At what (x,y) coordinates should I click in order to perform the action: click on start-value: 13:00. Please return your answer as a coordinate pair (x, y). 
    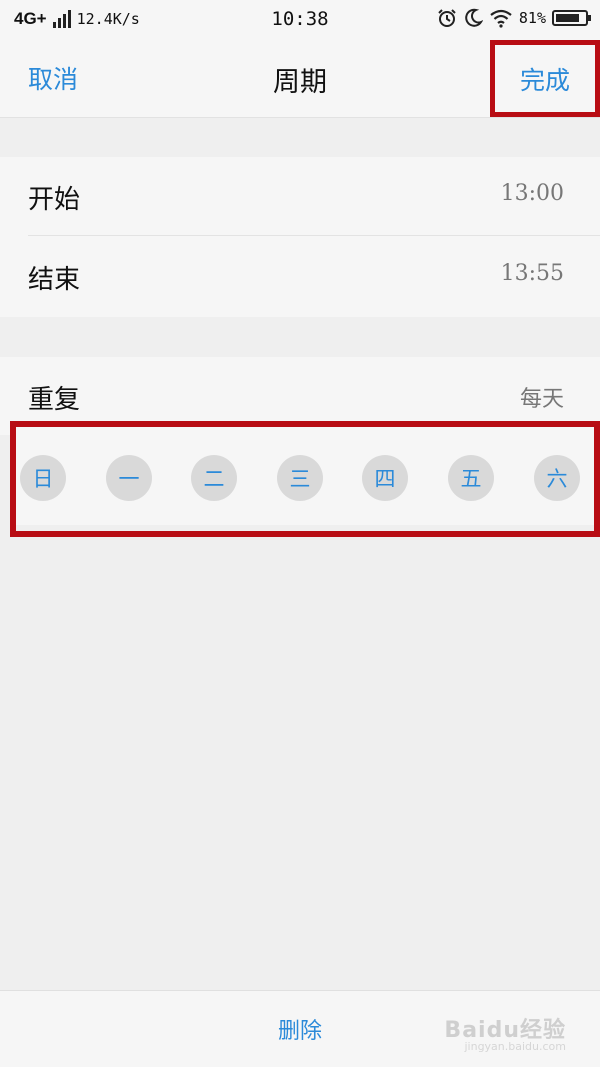
    Looking at the image, I should click on (532, 193).